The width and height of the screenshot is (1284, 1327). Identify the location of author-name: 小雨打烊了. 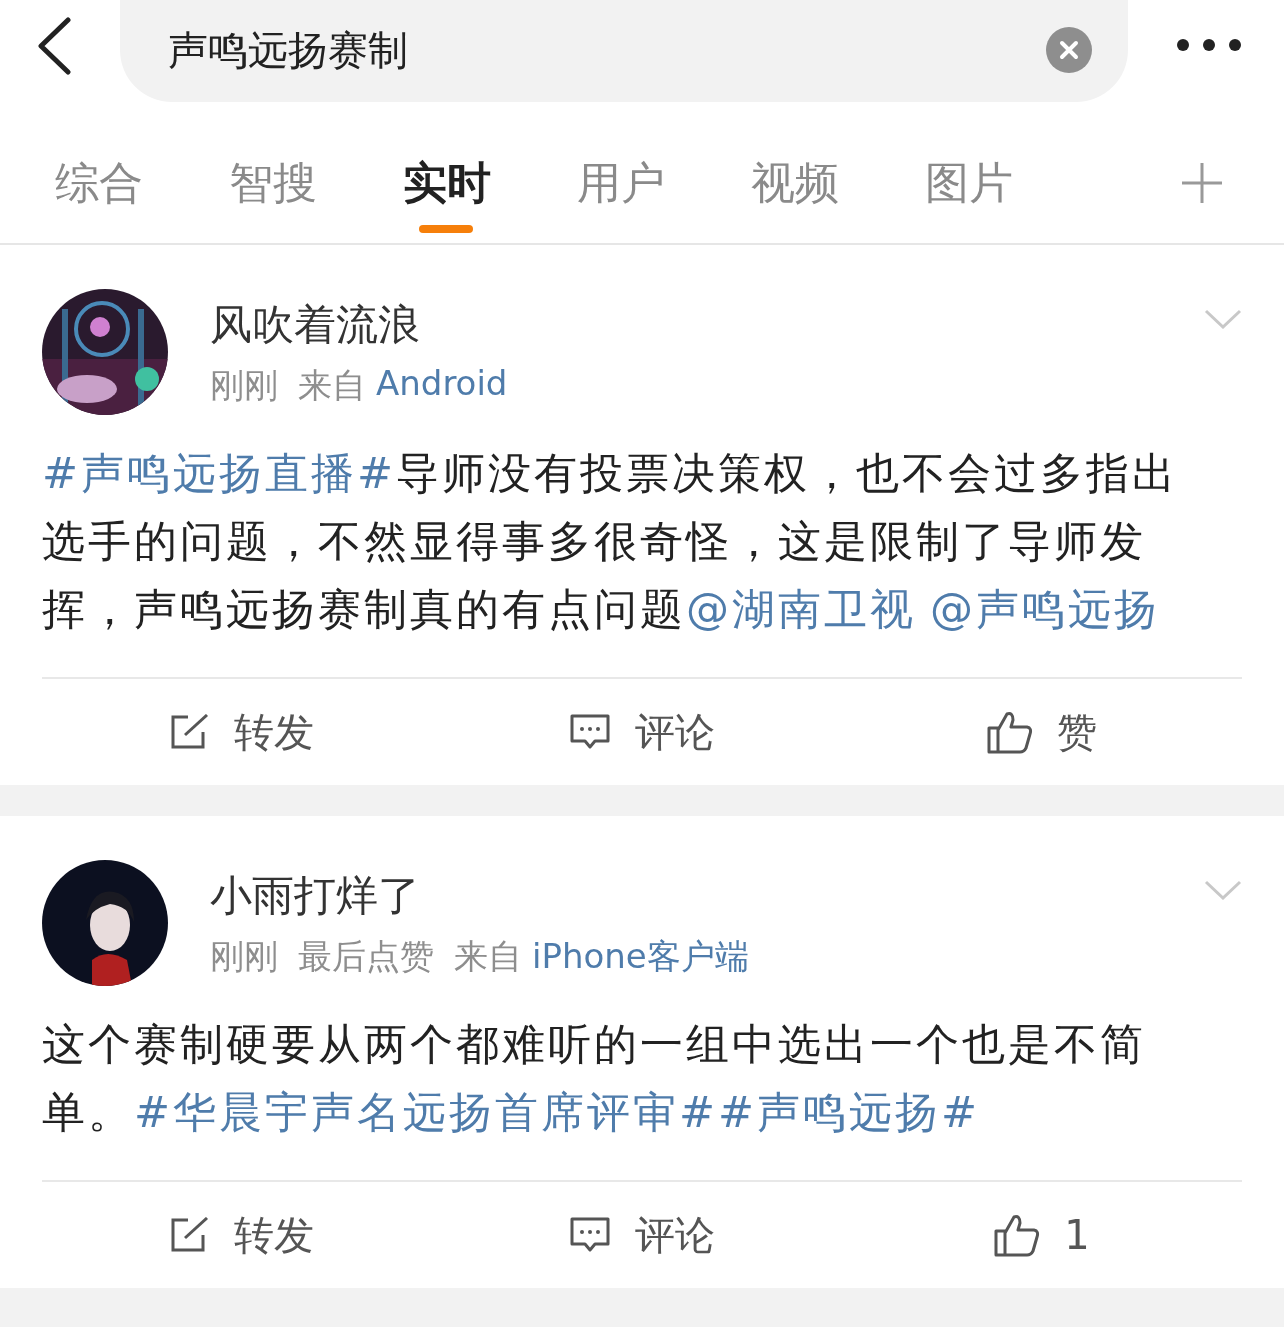
(707, 896).